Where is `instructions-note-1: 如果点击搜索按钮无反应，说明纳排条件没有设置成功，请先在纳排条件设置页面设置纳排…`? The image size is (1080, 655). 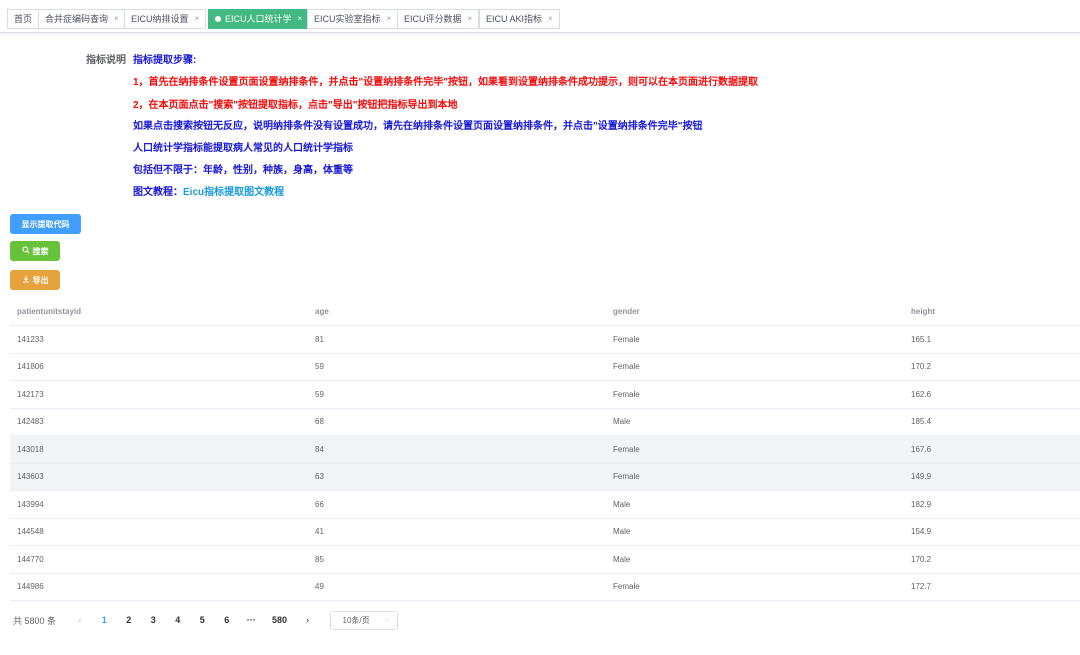 instructions-note-1: 如果点击搜索按钮无反应，说明纳排条件没有设置成功，请先在纳排条件设置页面设置纳排… is located at coordinates (418, 126).